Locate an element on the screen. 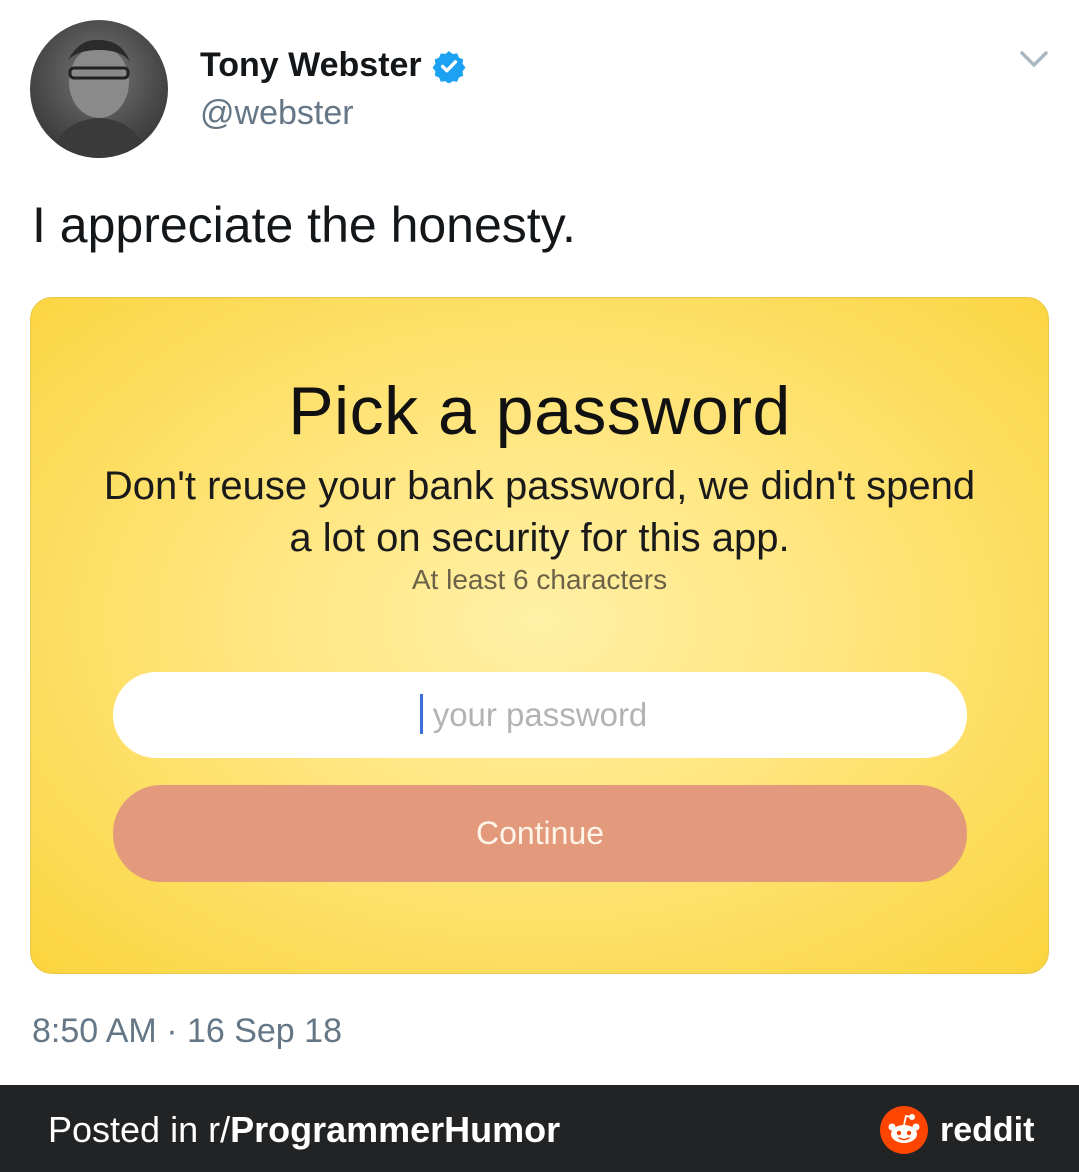 The image size is (1079, 1172). tweet-text: I appreciate the honesty. is located at coordinates (304, 225).